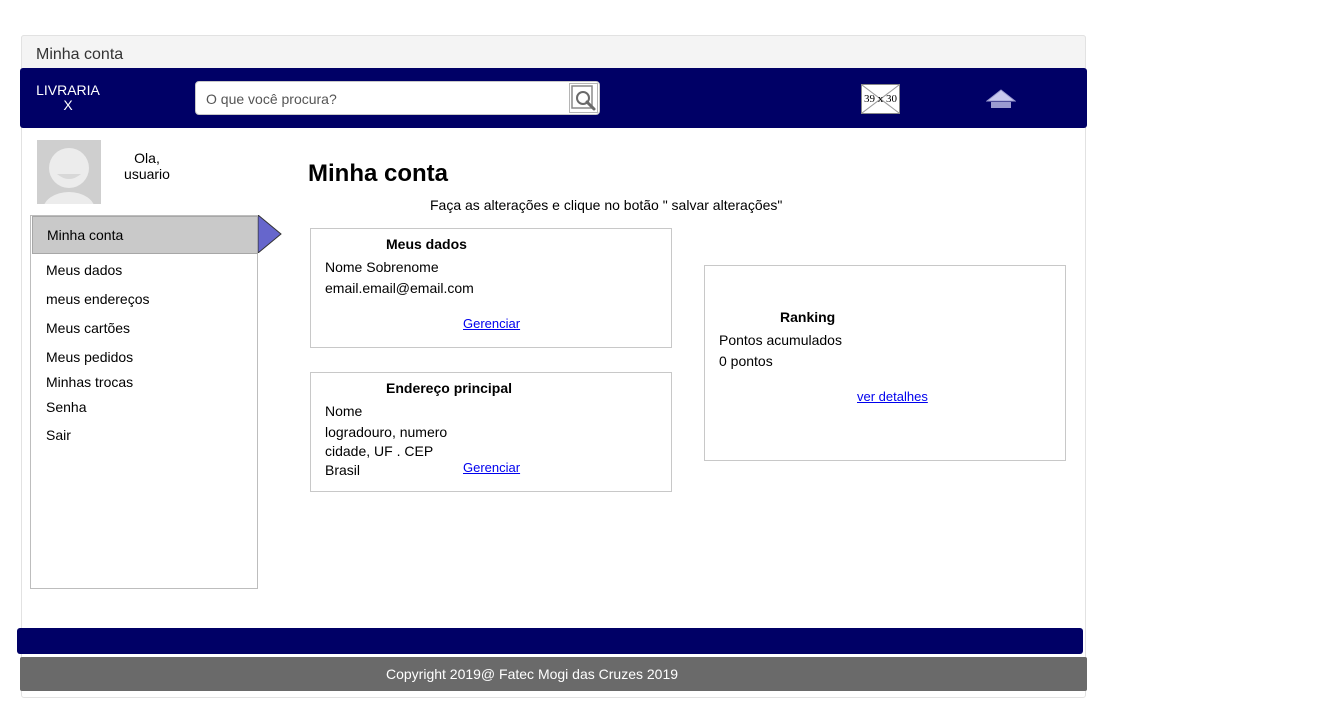  I want to click on home-icon, so click(1001, 99).